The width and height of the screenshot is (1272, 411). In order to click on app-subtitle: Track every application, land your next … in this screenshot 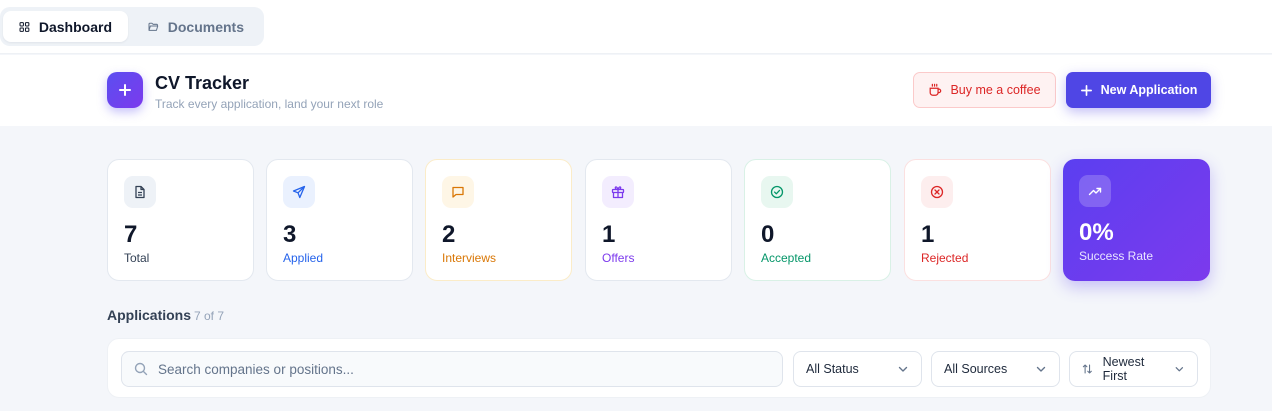, I will do `click(269, 104)`.